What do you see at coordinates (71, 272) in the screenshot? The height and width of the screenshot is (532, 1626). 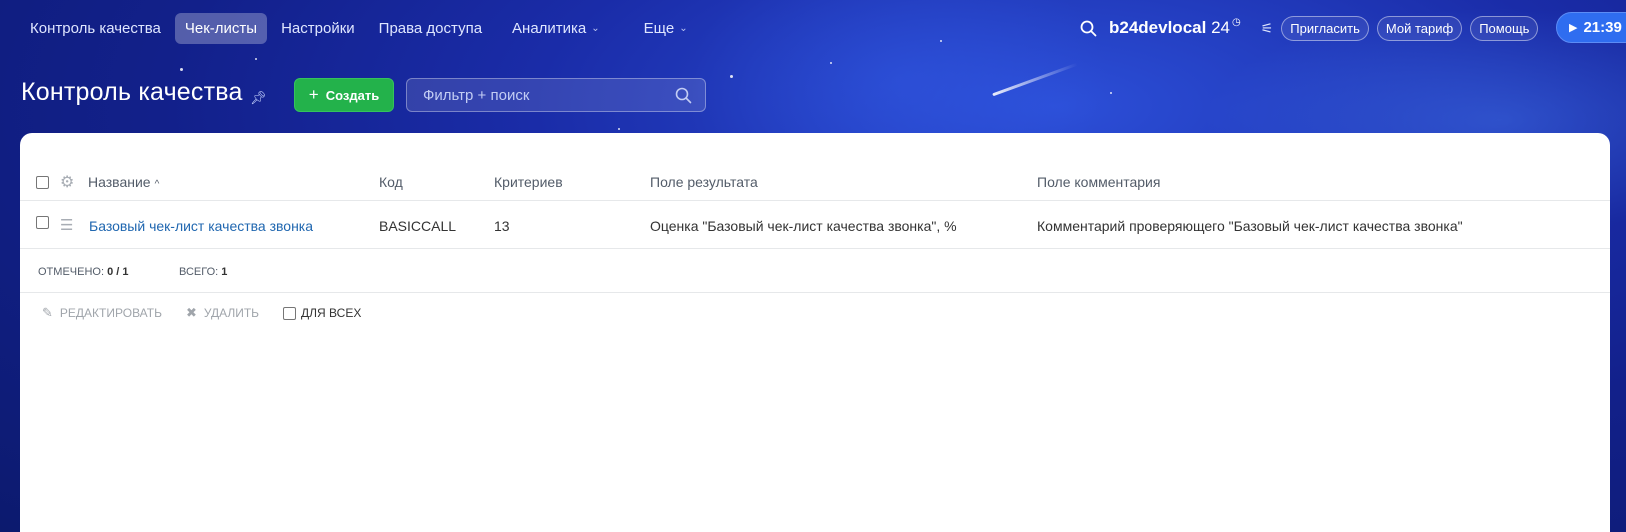 I see `selected-label: ОТМЕЧЕНО:` at bounding box center [71, 272].